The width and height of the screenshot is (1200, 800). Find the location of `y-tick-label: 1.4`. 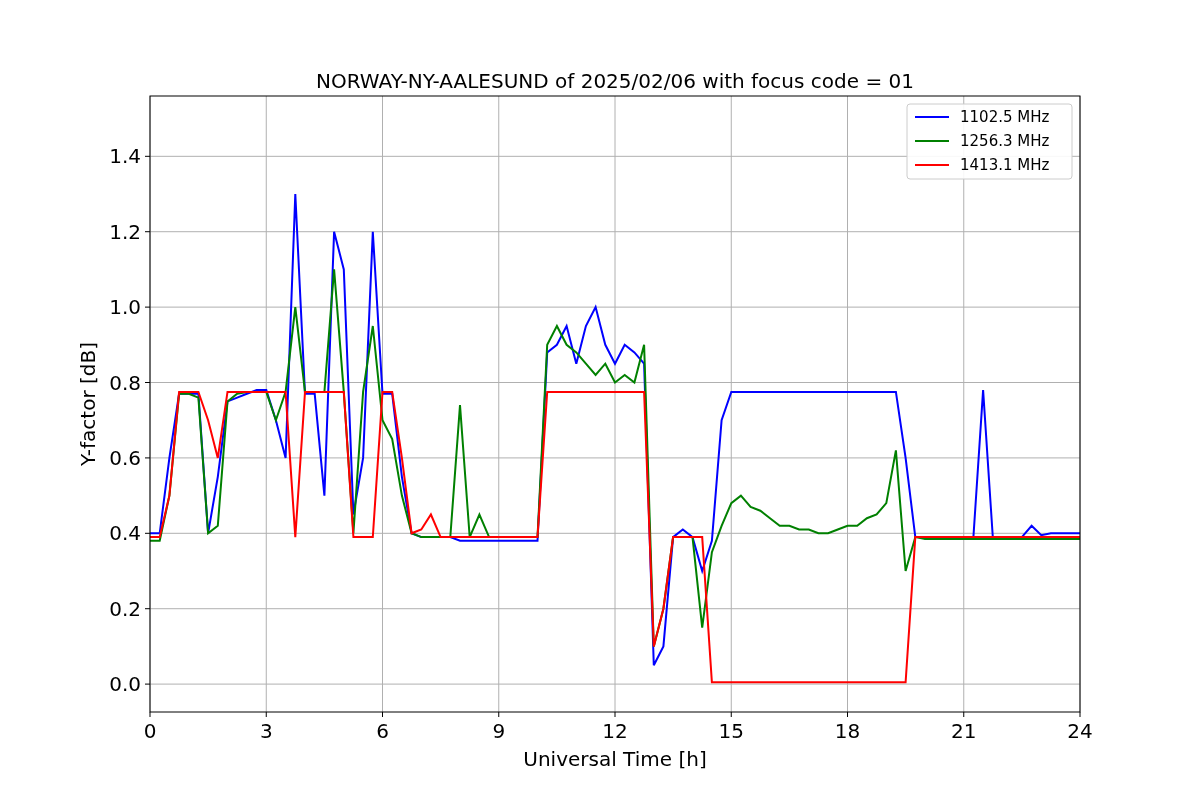

y-tick-label: 1.4 is located at coordinates (125, 156).